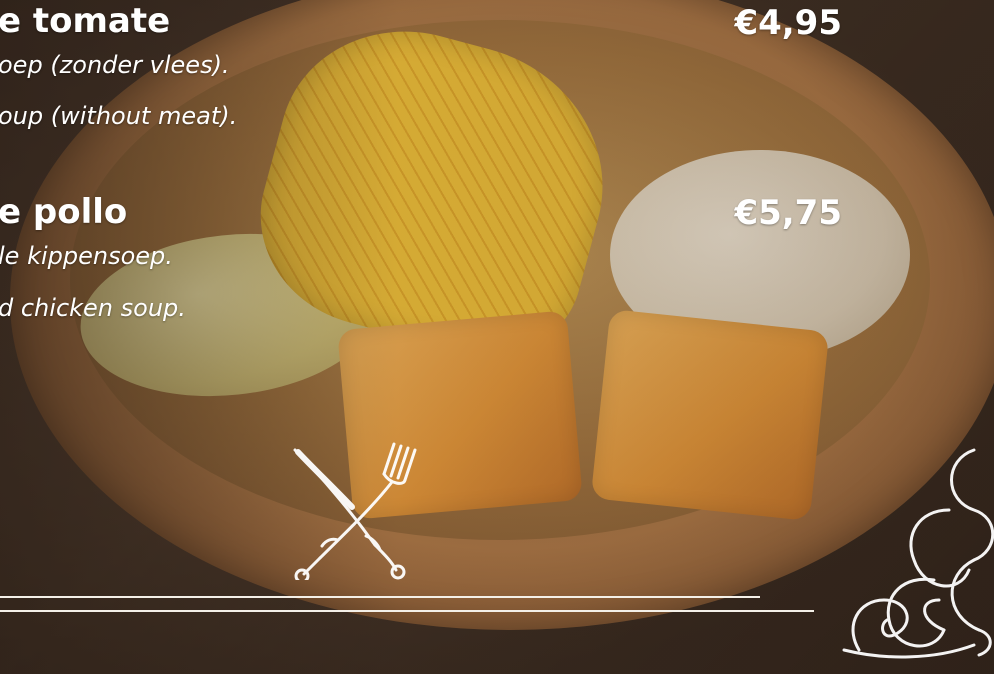 This screenshot has width=994, height=674. Describe the element at coordinates (85, 21) in the screenshot. I see `menu-item-1-title: e tomate` at that location.